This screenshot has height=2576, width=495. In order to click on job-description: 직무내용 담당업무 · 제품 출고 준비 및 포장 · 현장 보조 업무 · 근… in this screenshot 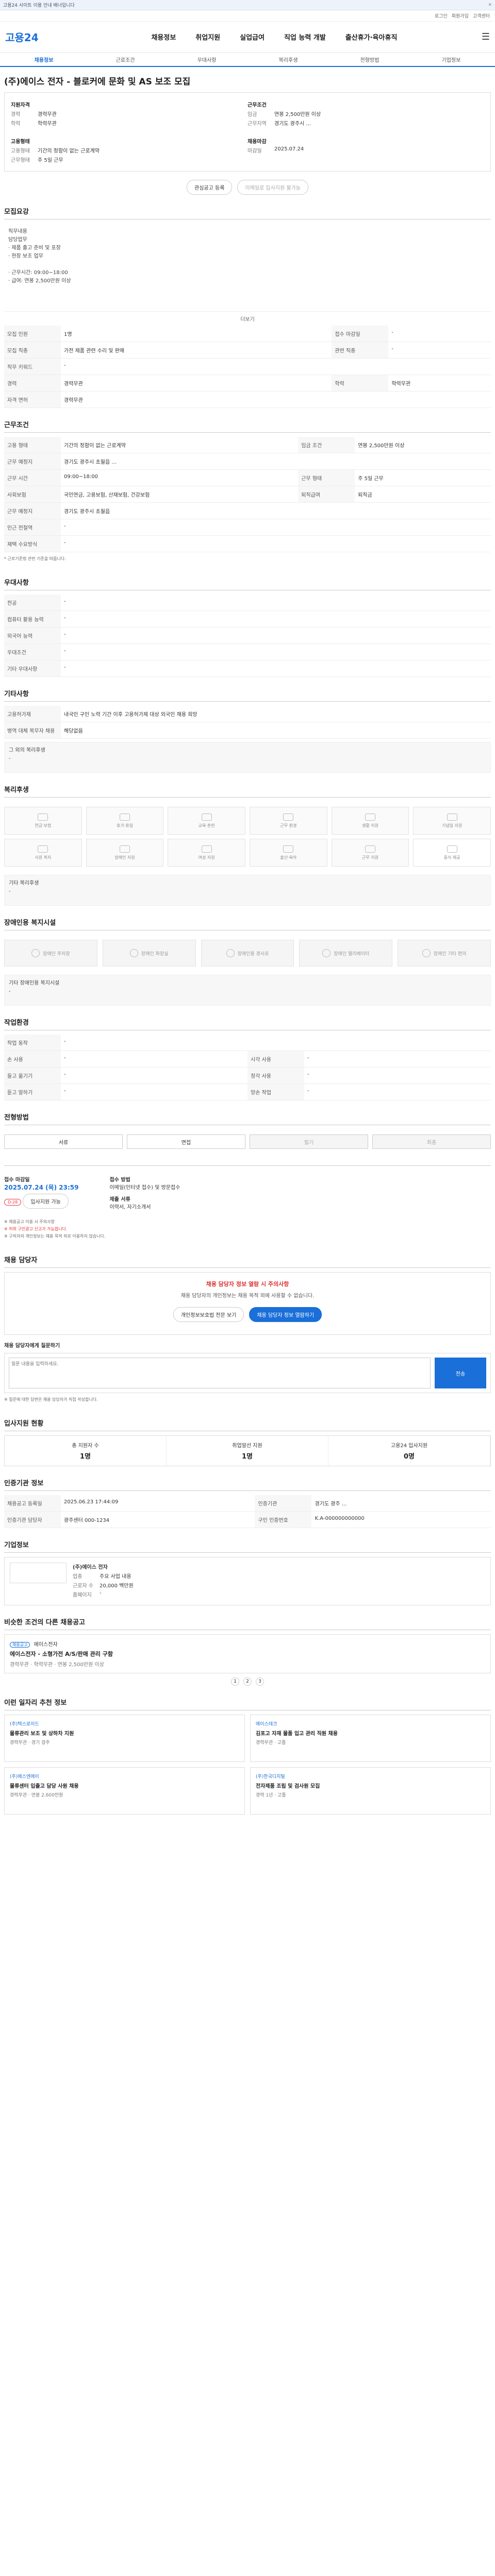, I will do `click(39, 256)`.